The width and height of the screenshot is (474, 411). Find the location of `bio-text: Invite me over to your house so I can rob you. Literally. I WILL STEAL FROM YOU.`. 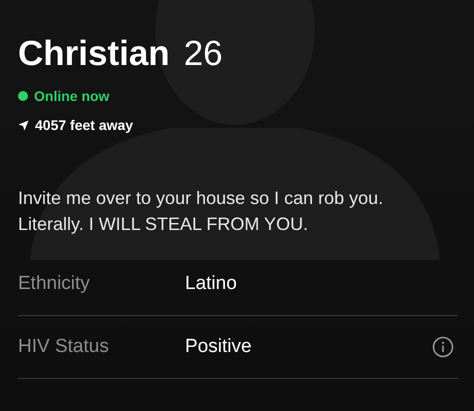

bio-text: Invite me over to your house so I can rob you. Literally. I WILL STEAL FROM YOU. is located at coordinates (201, 211).